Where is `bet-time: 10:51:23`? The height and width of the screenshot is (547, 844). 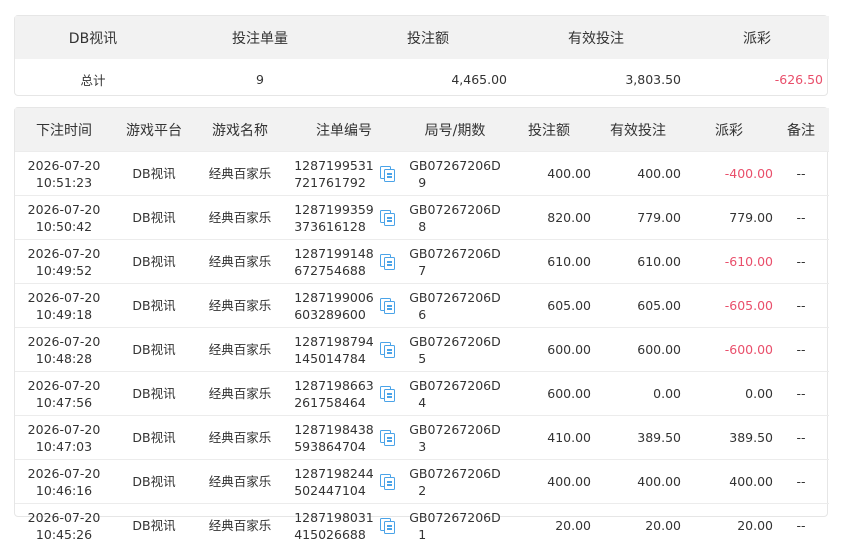 bet-time: 10:51:23 is located at coordinates (64, 182).